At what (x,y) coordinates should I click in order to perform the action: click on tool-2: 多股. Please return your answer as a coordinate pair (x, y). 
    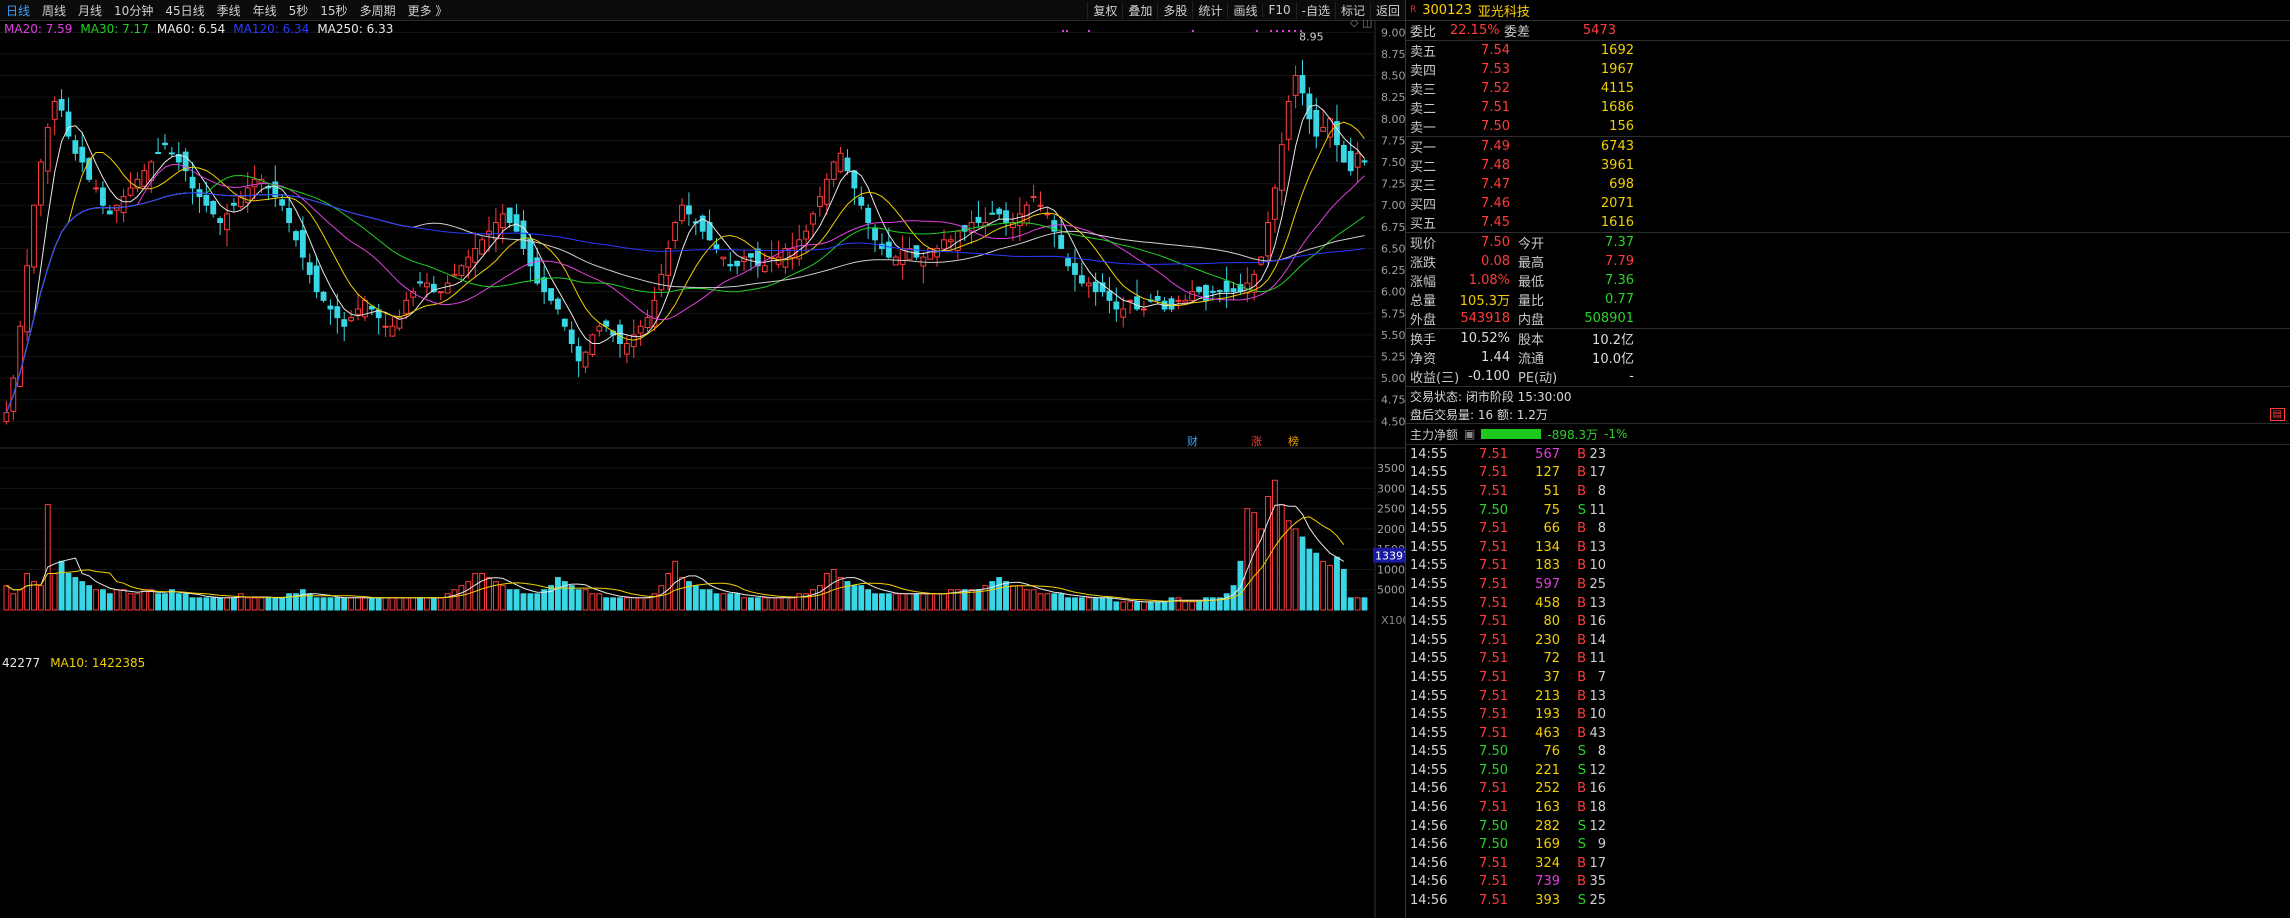
    Looking at the image, I should click on (1174, 10).